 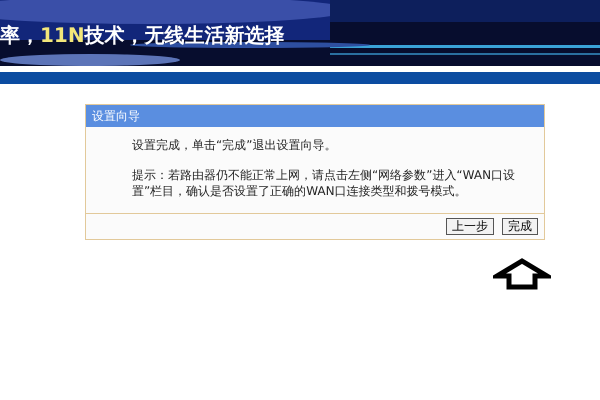 What do you see at coordinates (324, 183) in the screenshot?
I see `message-text: 提示：若路由器仍不能正常上网，请点击左侧“网络参数”进入“WAN口设置”栏目，确认是否设置了正确的WAN口连接类型和拨号模式。` at bounding box center [324, 183].